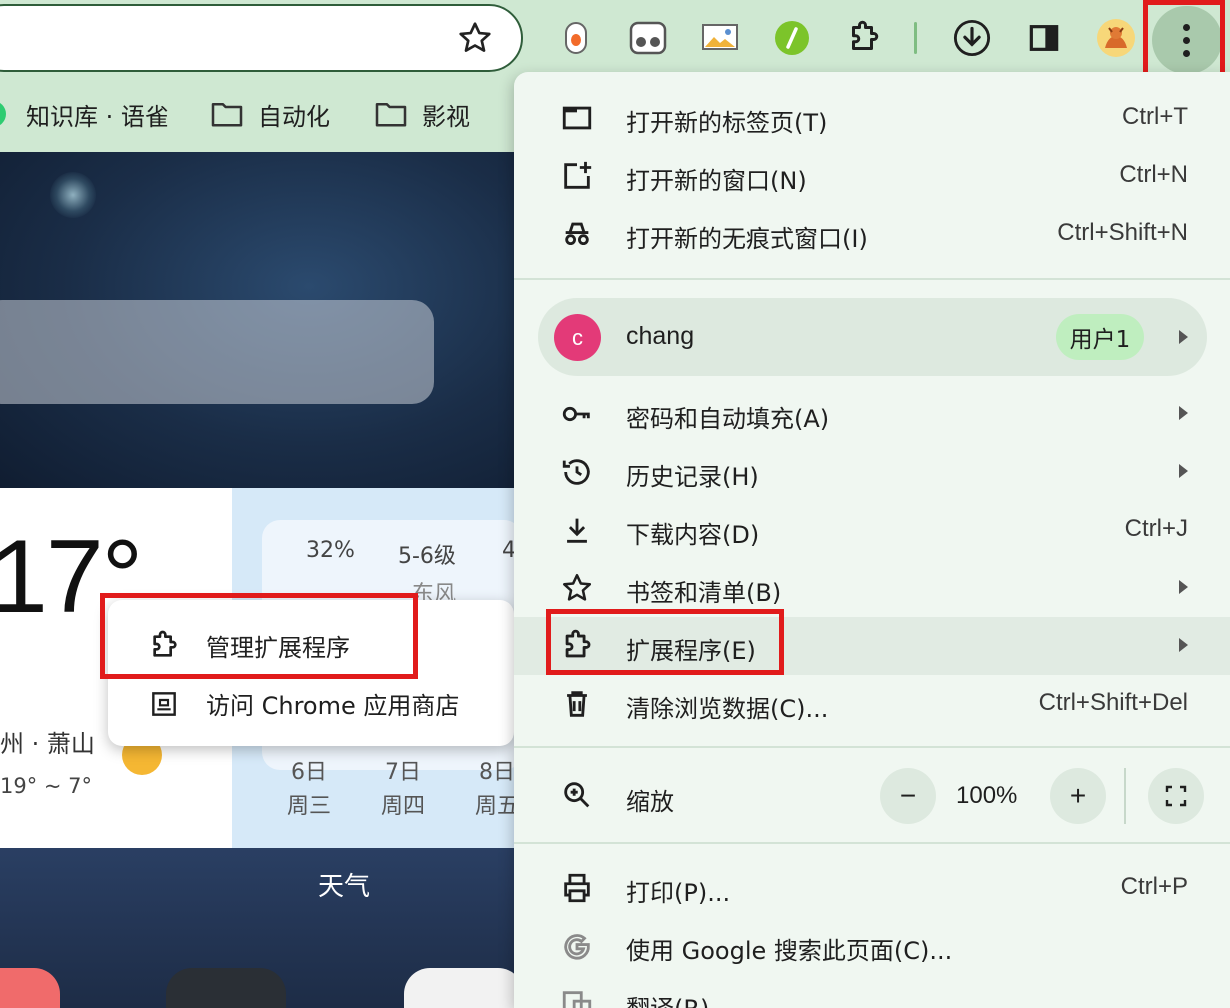  Describe the element at coordinates (402, 806) in the screenshot. I see `forecast-weekday: 周四` at that location.